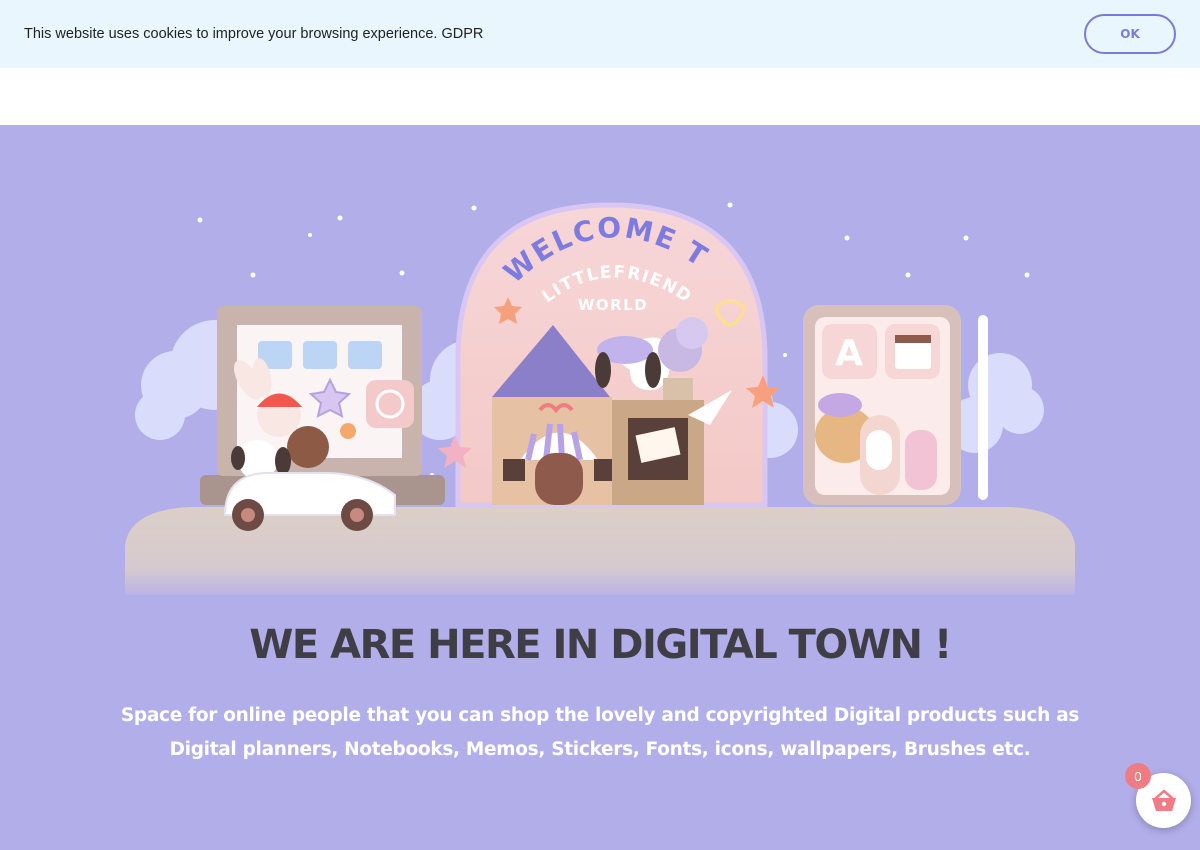 Image resolution: width=1200 pixels, height=850 pixels. What do you see at coordinates (1130, 34) in the screenshot?
I see `cookie-ok-button: OK` at bounding box center [1130, 34].